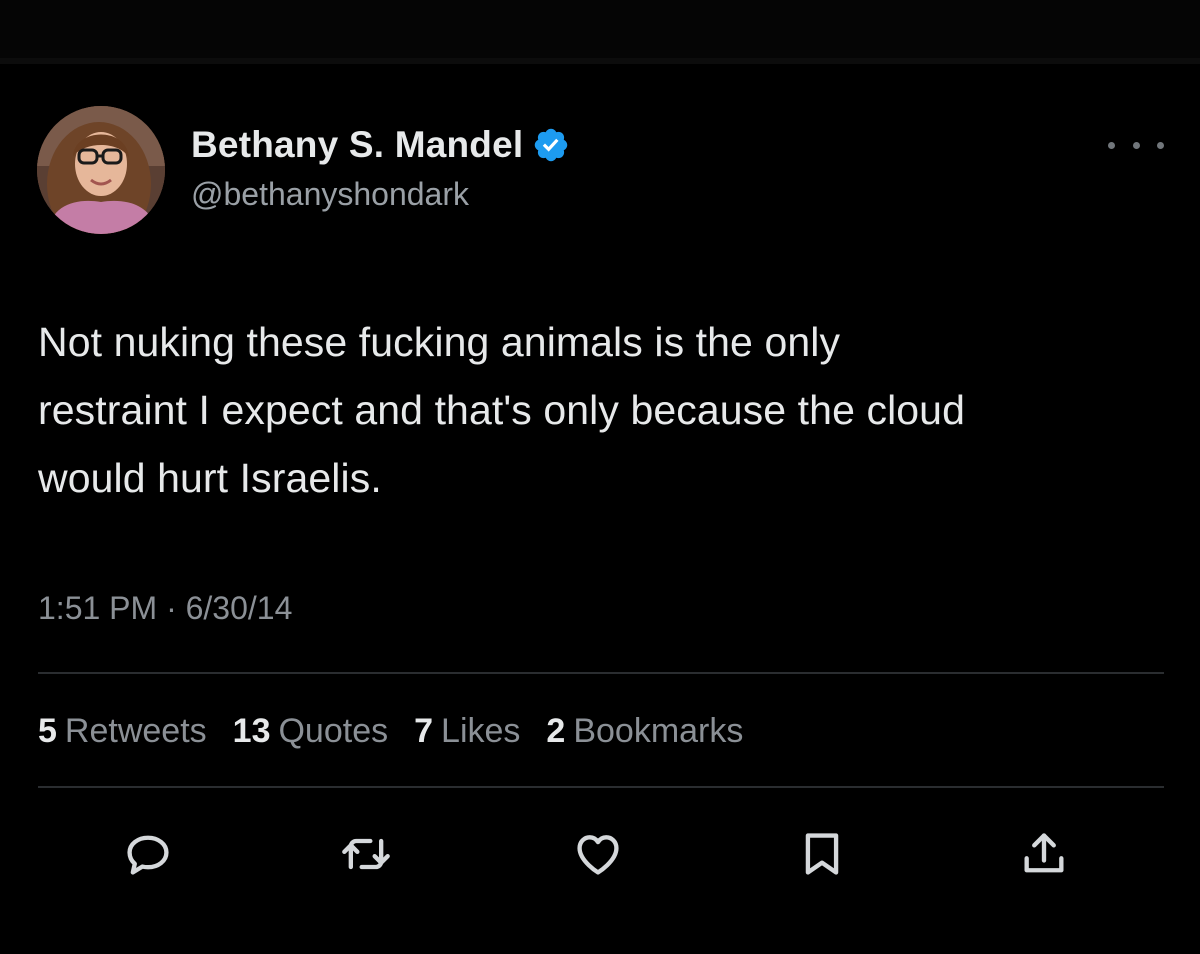 This screenshot has width=1200, height=954. I want to click on profile-photo, so click(101, 170).